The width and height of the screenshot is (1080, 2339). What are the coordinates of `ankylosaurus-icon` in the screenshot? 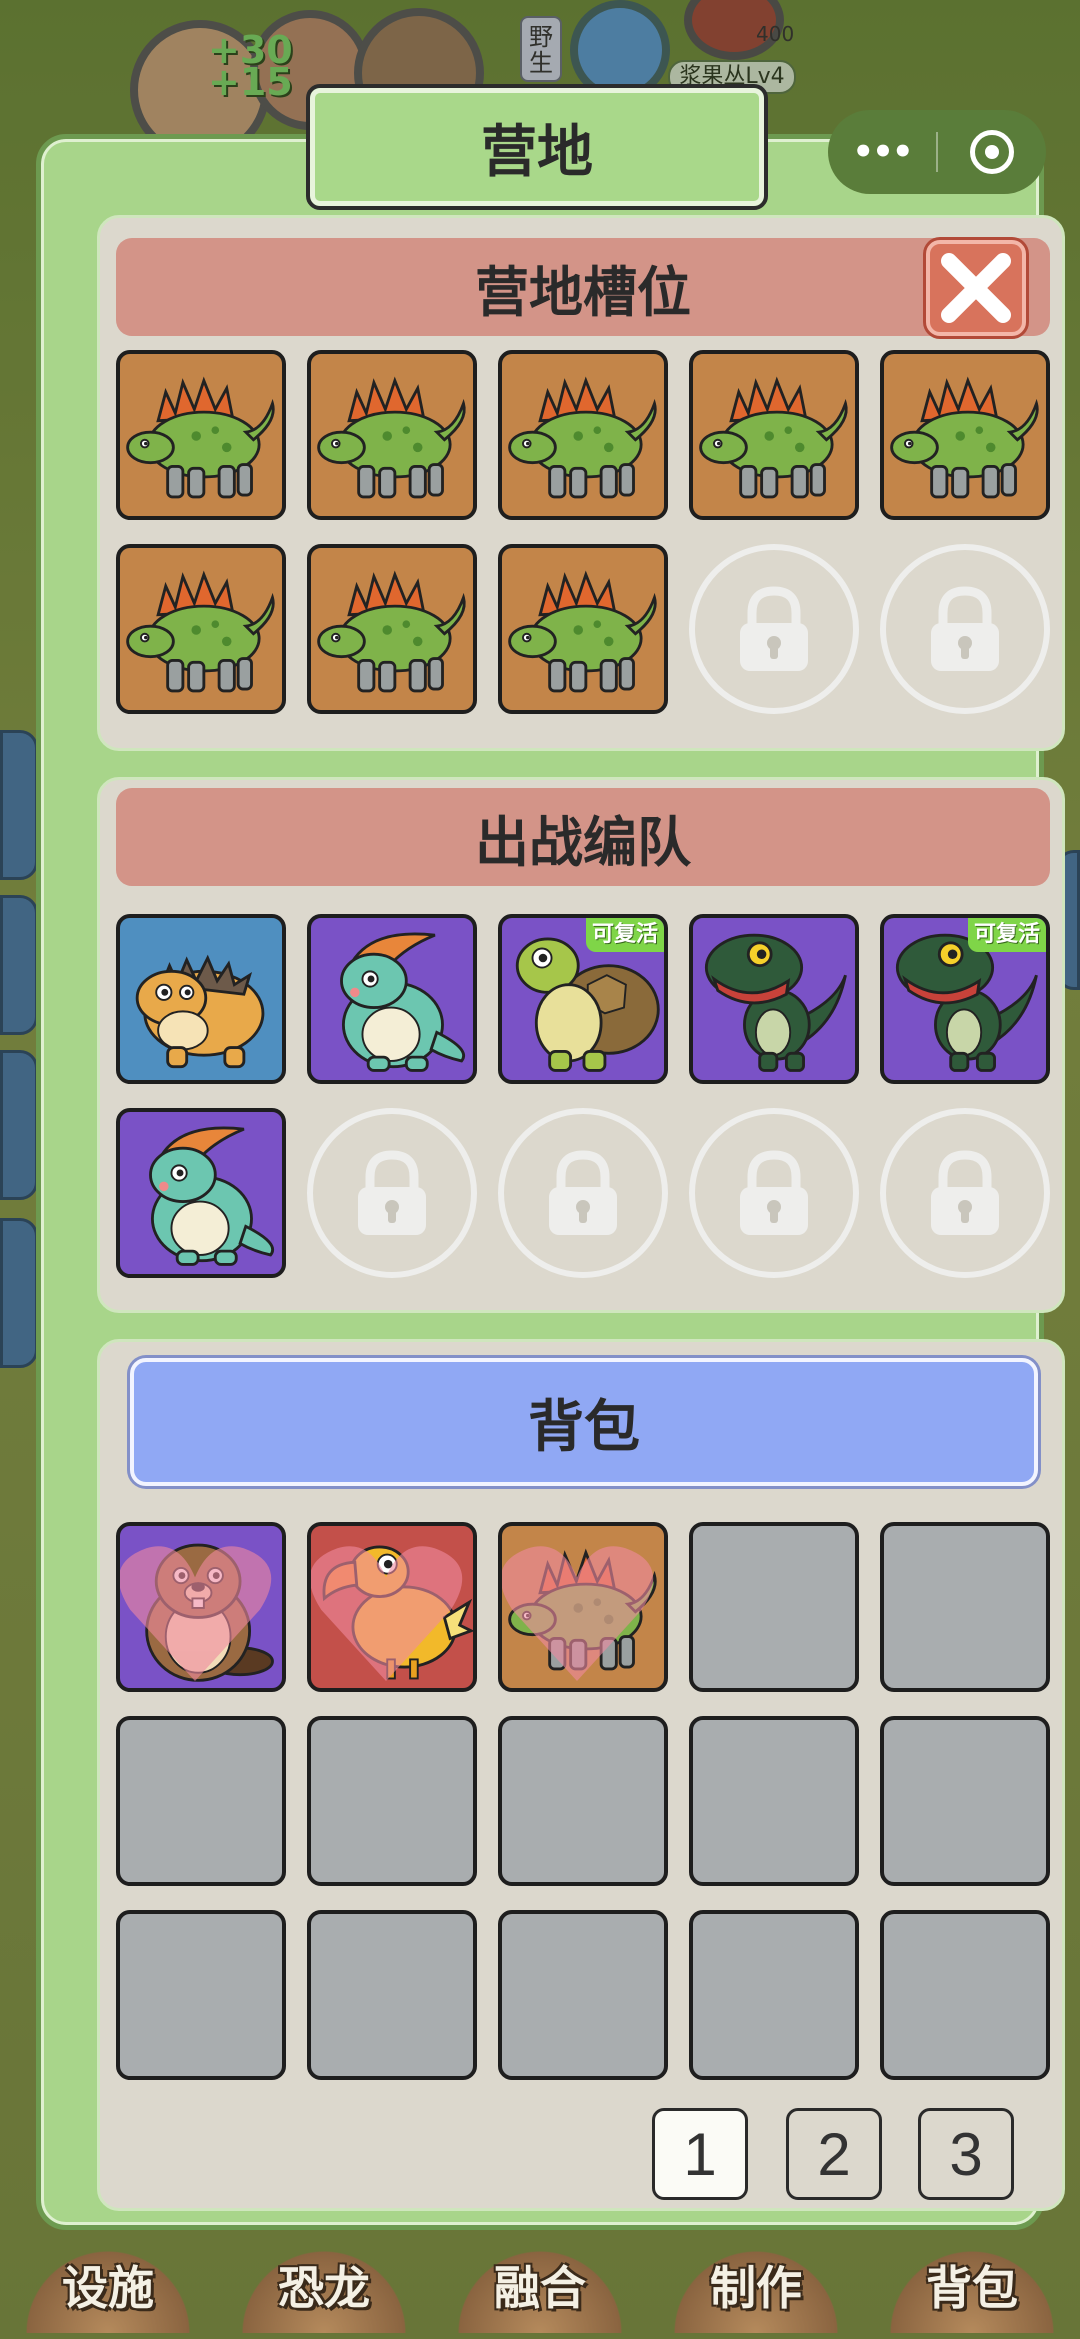 It's located at (201, 999).